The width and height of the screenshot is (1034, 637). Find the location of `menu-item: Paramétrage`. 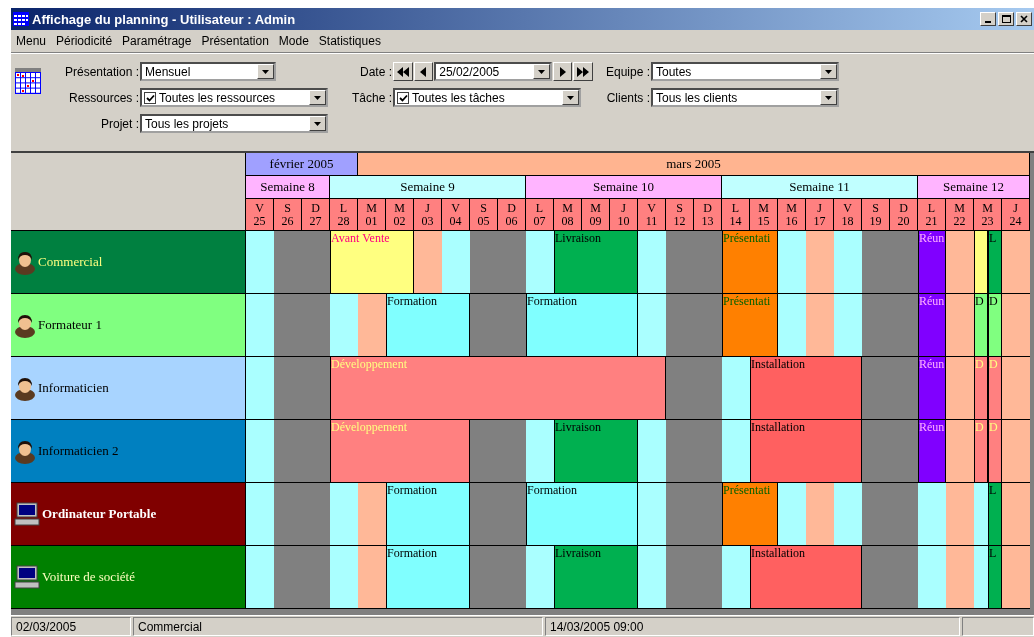

menu-item: Paramétrage is located at coordinates (157, 41).